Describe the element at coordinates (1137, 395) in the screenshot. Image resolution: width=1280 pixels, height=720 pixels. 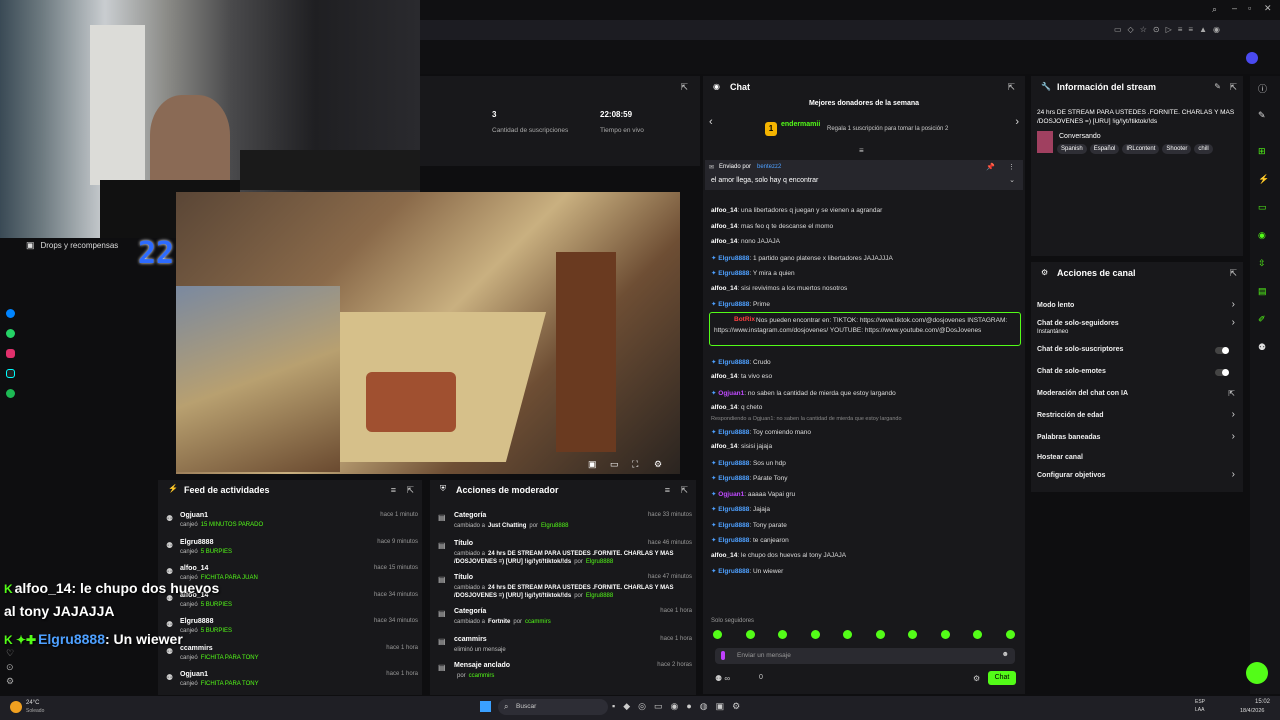
I see `channel-action-item: Moderación del chat con IA ⇱` at that location.